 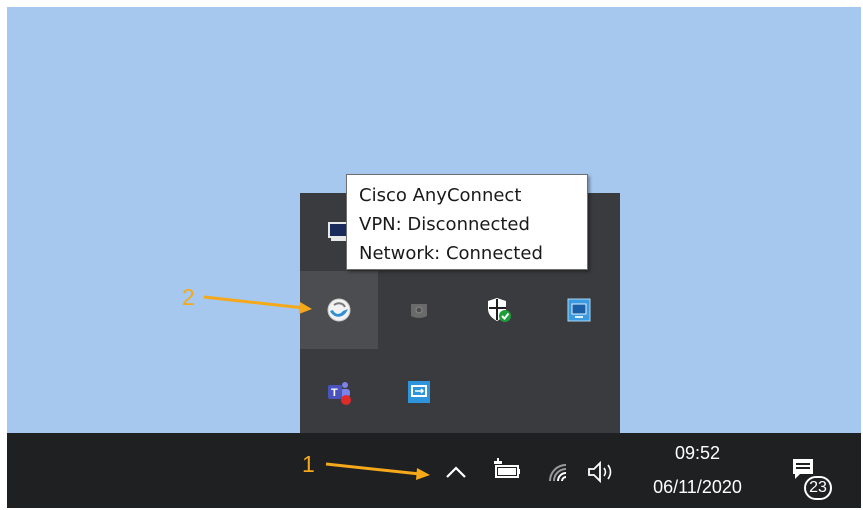 I want to click on tray-item-teams: T, so click(x=339, y=392).